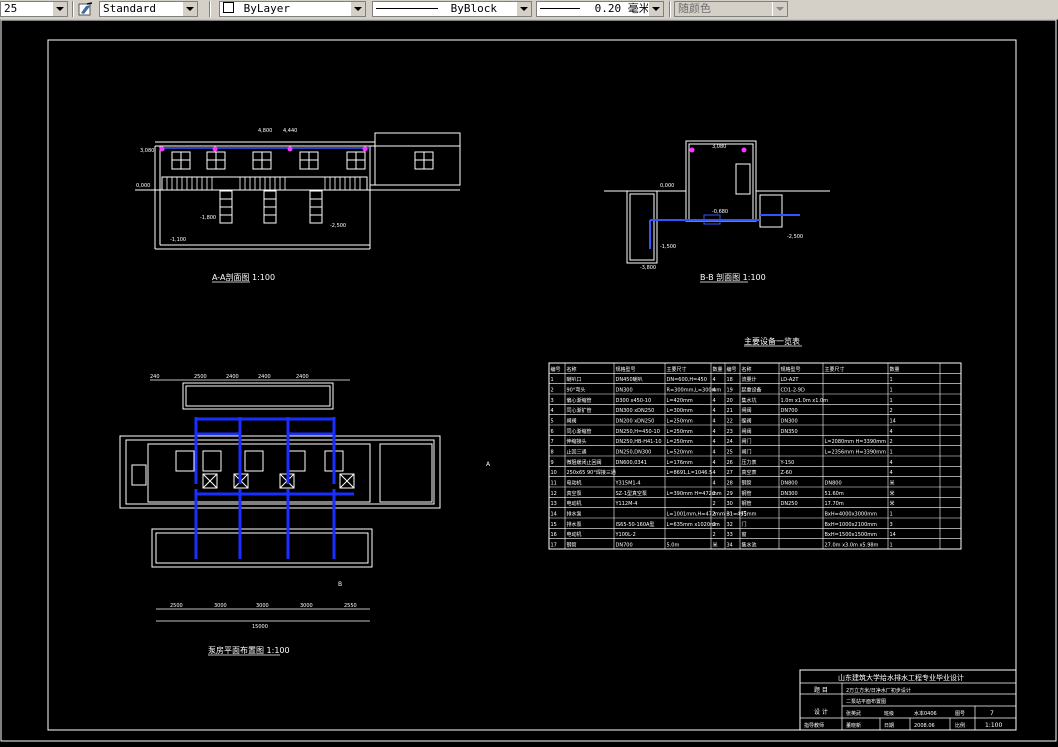  What do you see at coordinates (892, 483) in the screenshot?
I see `table-cell: 米` at bounding box center [892, 483].